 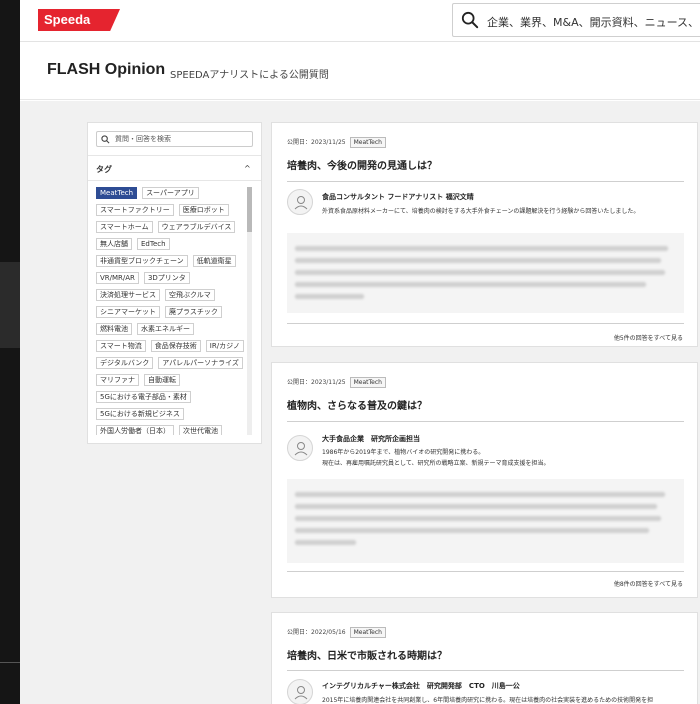 What do you see at coordinates (196, 227) in the screenshot?
I see `tag-chip: ウェアラブルデバイス` at bounding box center [196, 227].